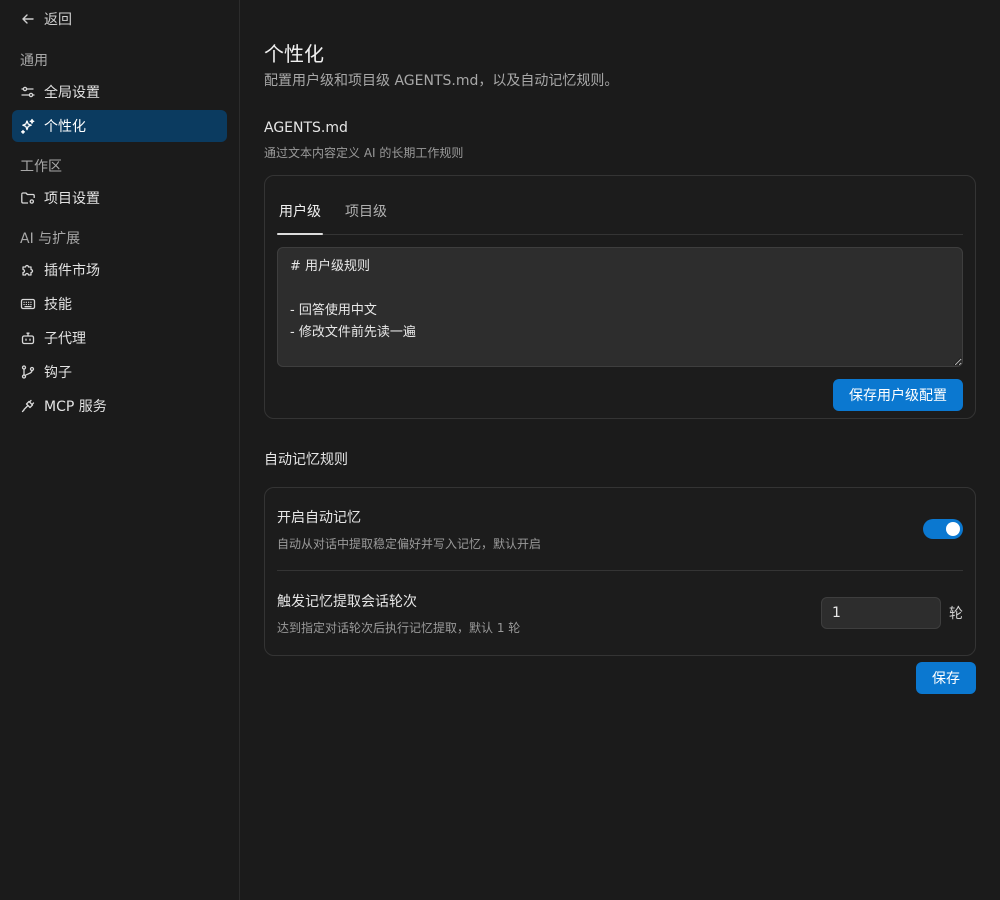 This screenshot has width=1000, height=900. Describe the element at coordinates (398, 613) in the screenshot. I see `trigger-rounds-text: 触发记忆提取会话轮次 达到指定对话轮次后执行记忆提取，默认 1 轮` at that location.